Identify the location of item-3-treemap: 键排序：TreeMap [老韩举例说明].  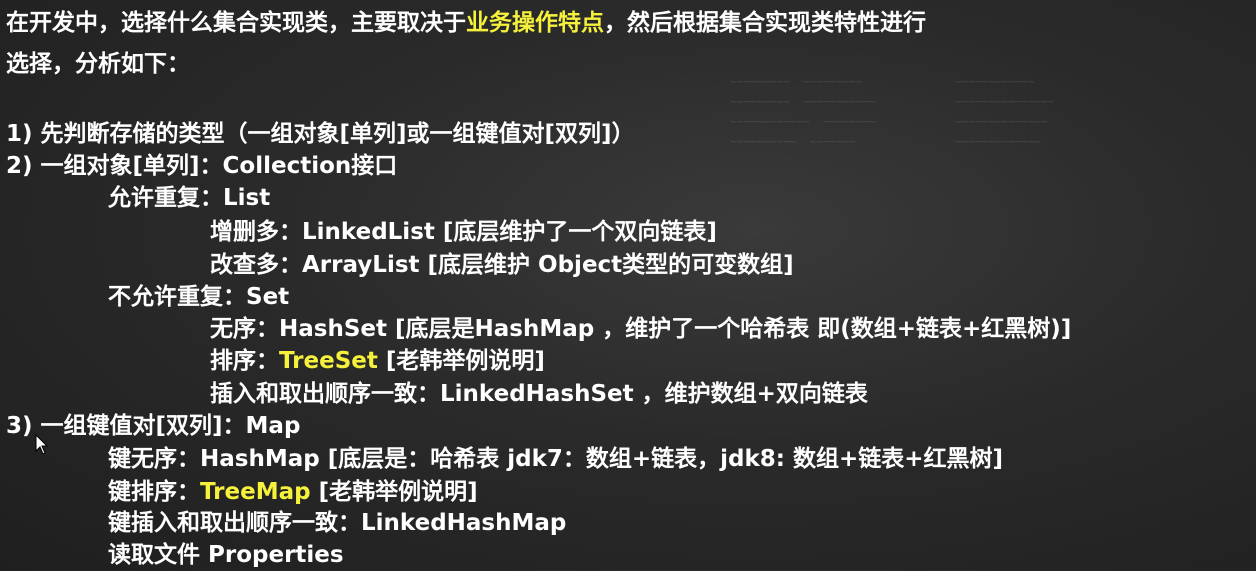
(293, 492).